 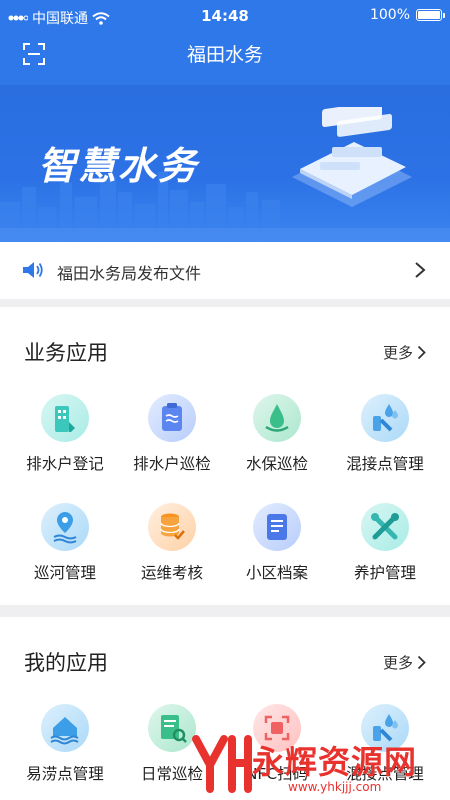 I want to click on archive-icon, so click(x=277, y=527).